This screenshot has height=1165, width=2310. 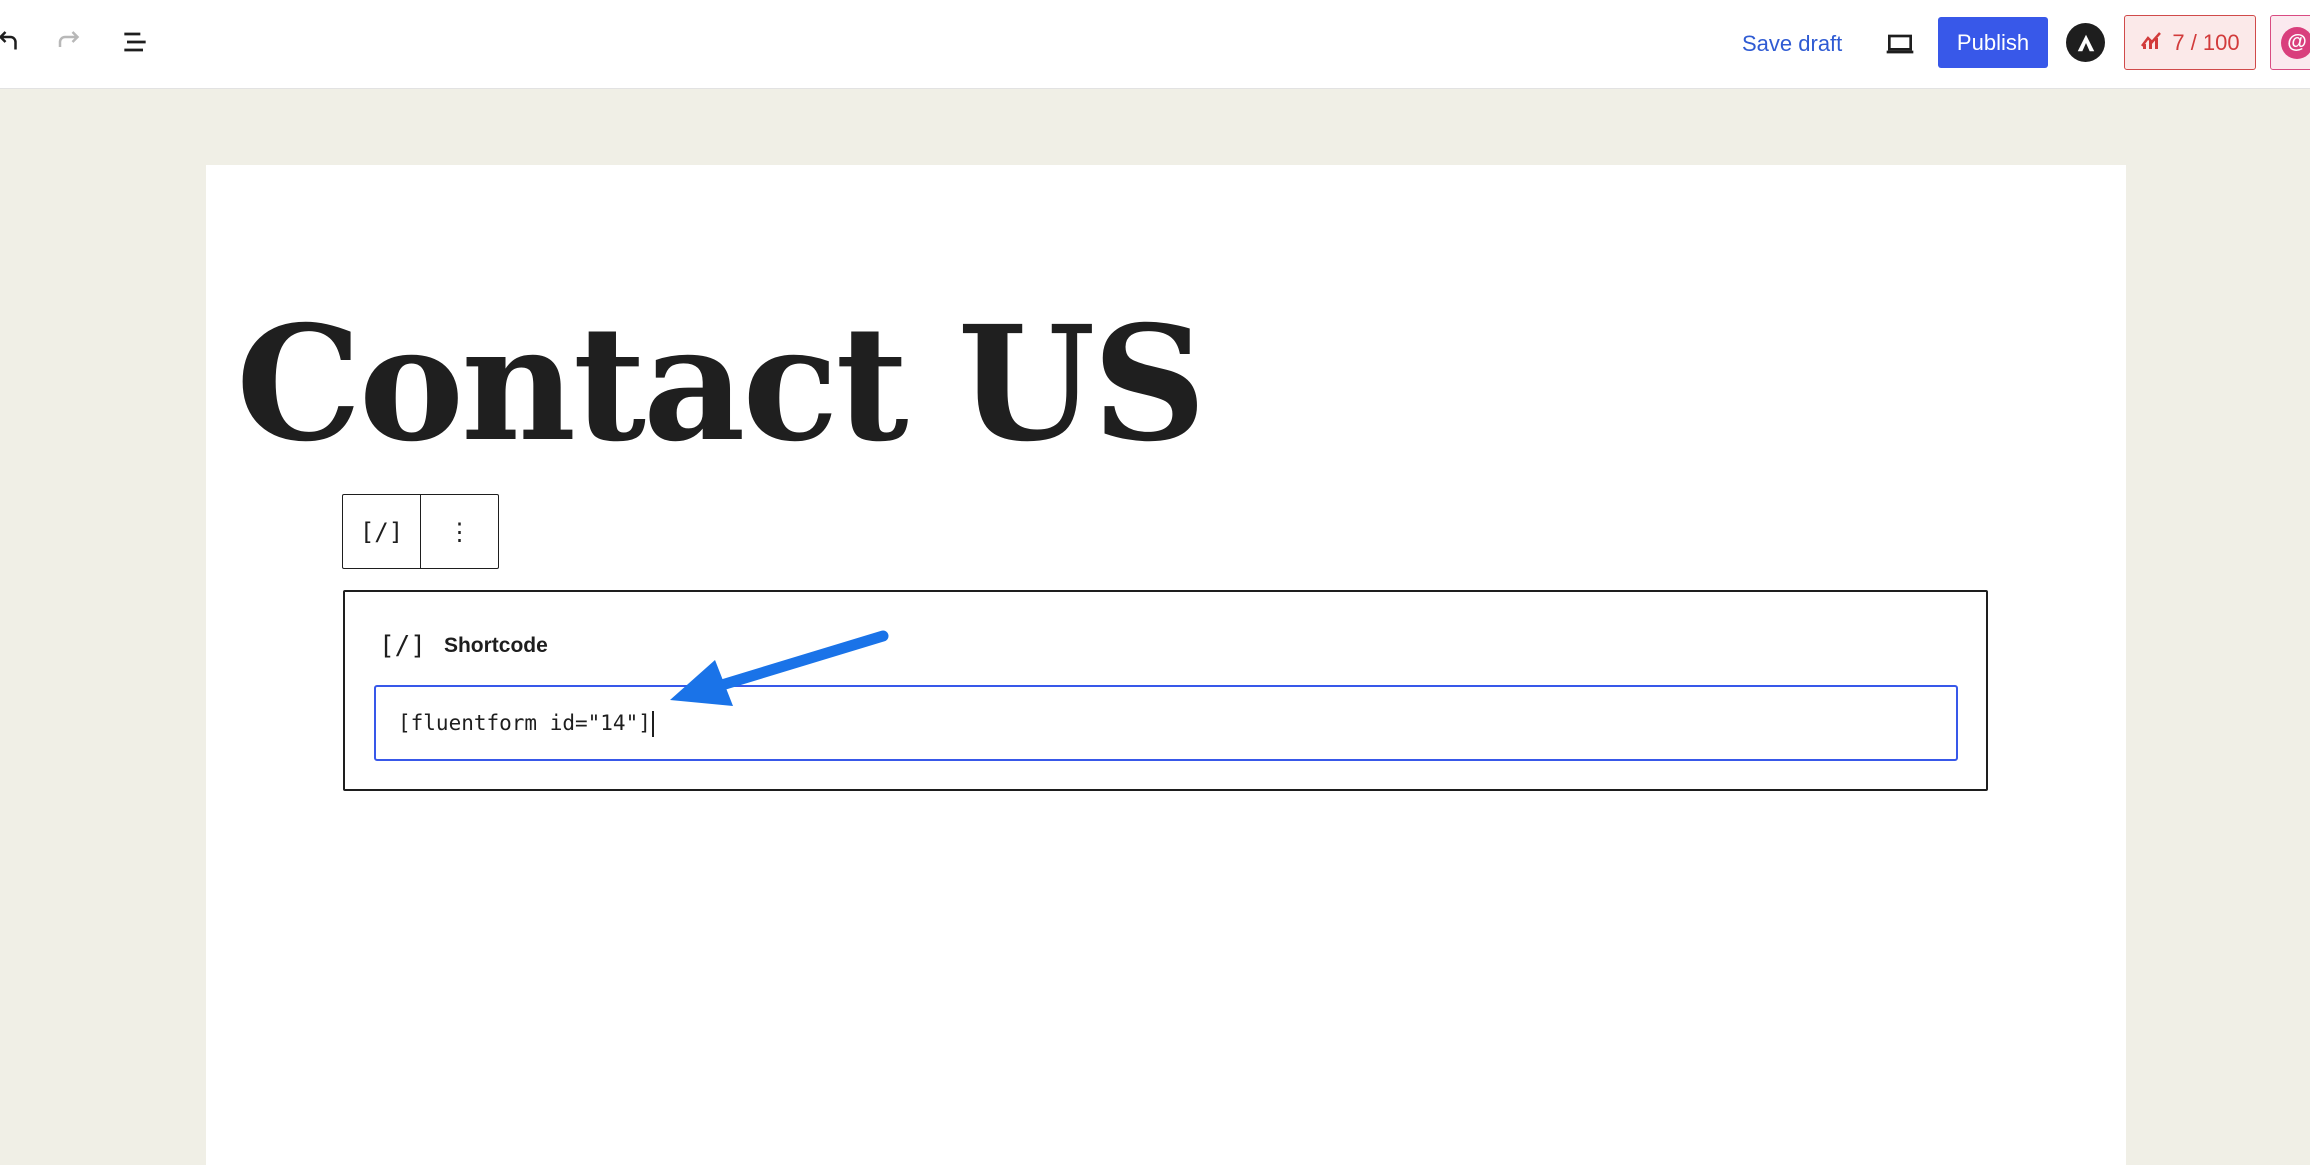 I want to click on post-title: Contact US, so click(x=721, y=385).